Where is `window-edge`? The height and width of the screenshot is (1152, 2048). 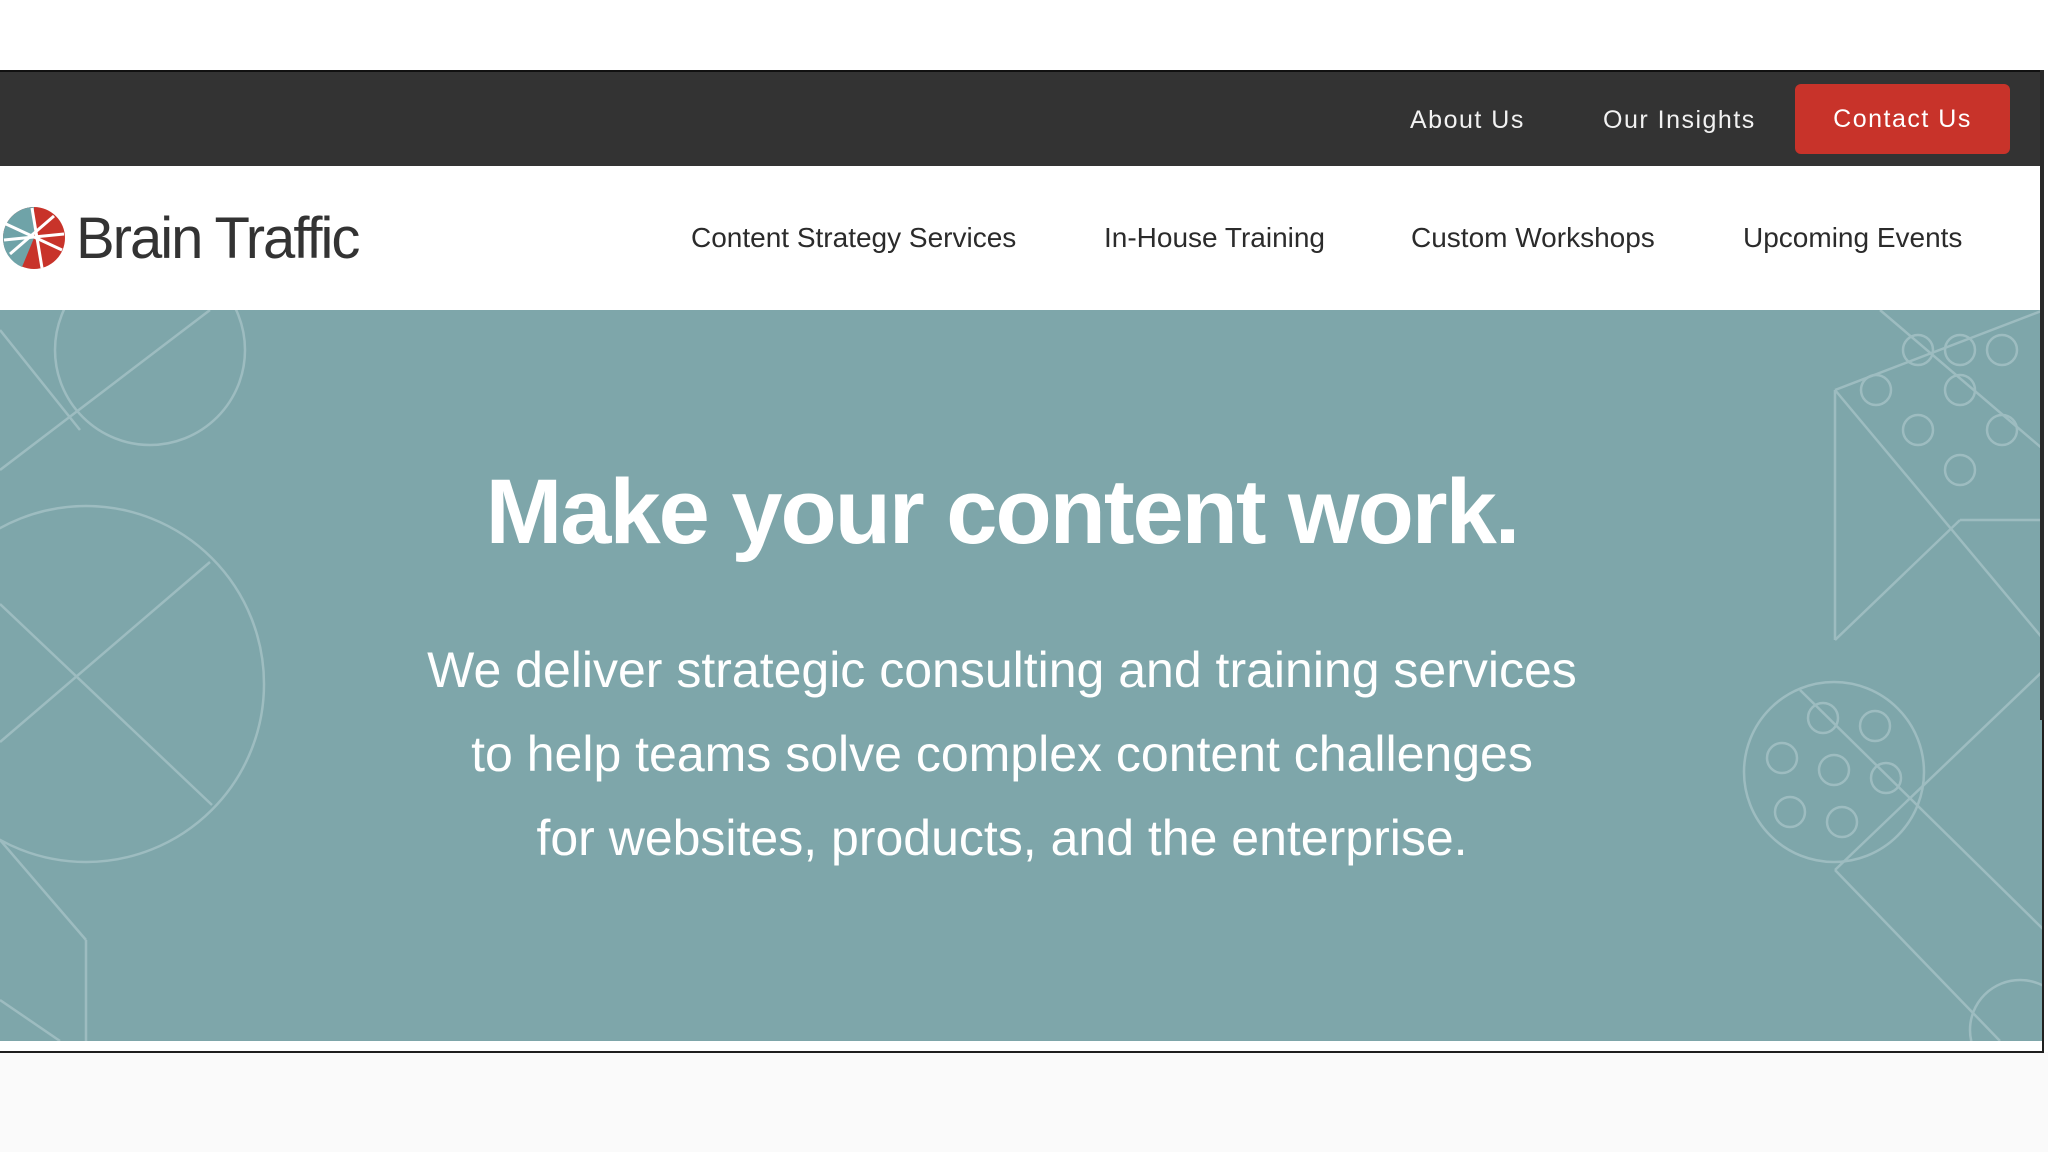 window-edge is located at coordinates (2042, 395).